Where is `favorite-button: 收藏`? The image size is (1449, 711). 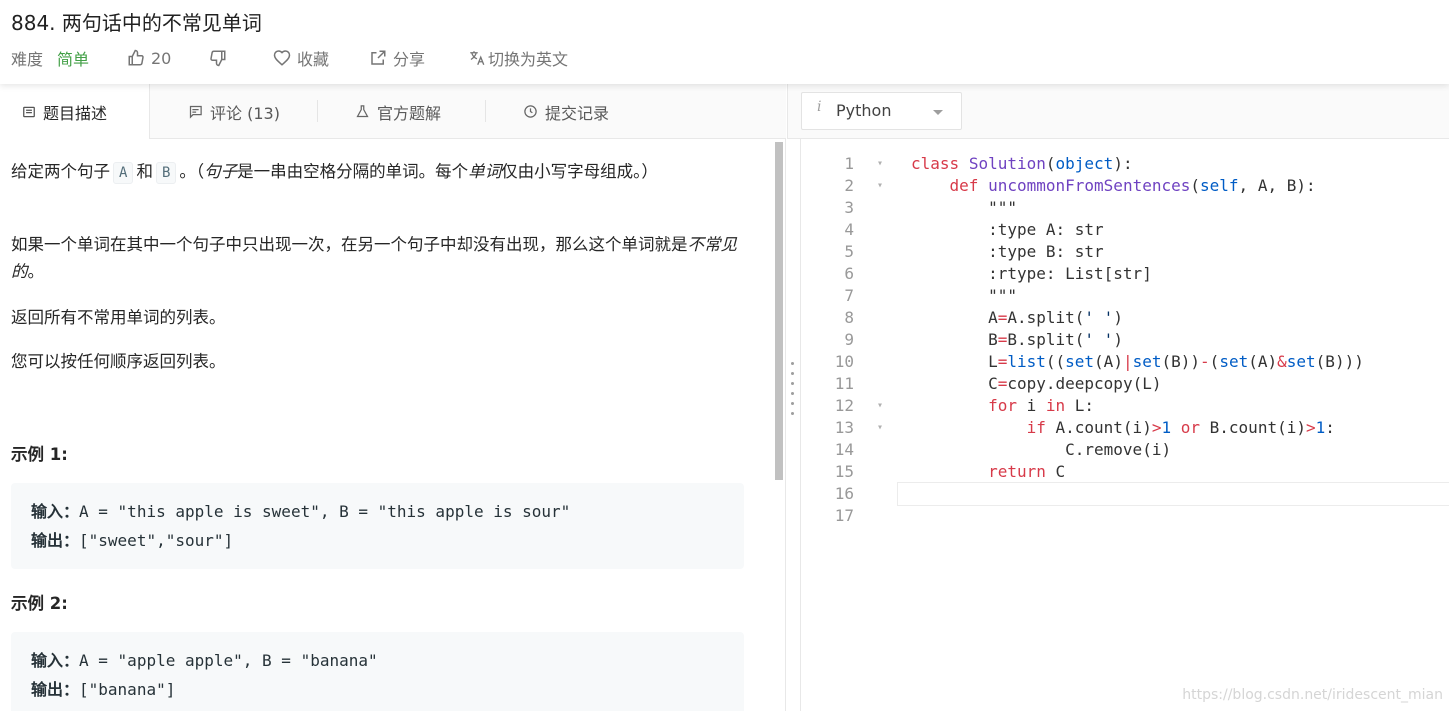 favorite-button: 收藏 is located at coordinates (301, 58).